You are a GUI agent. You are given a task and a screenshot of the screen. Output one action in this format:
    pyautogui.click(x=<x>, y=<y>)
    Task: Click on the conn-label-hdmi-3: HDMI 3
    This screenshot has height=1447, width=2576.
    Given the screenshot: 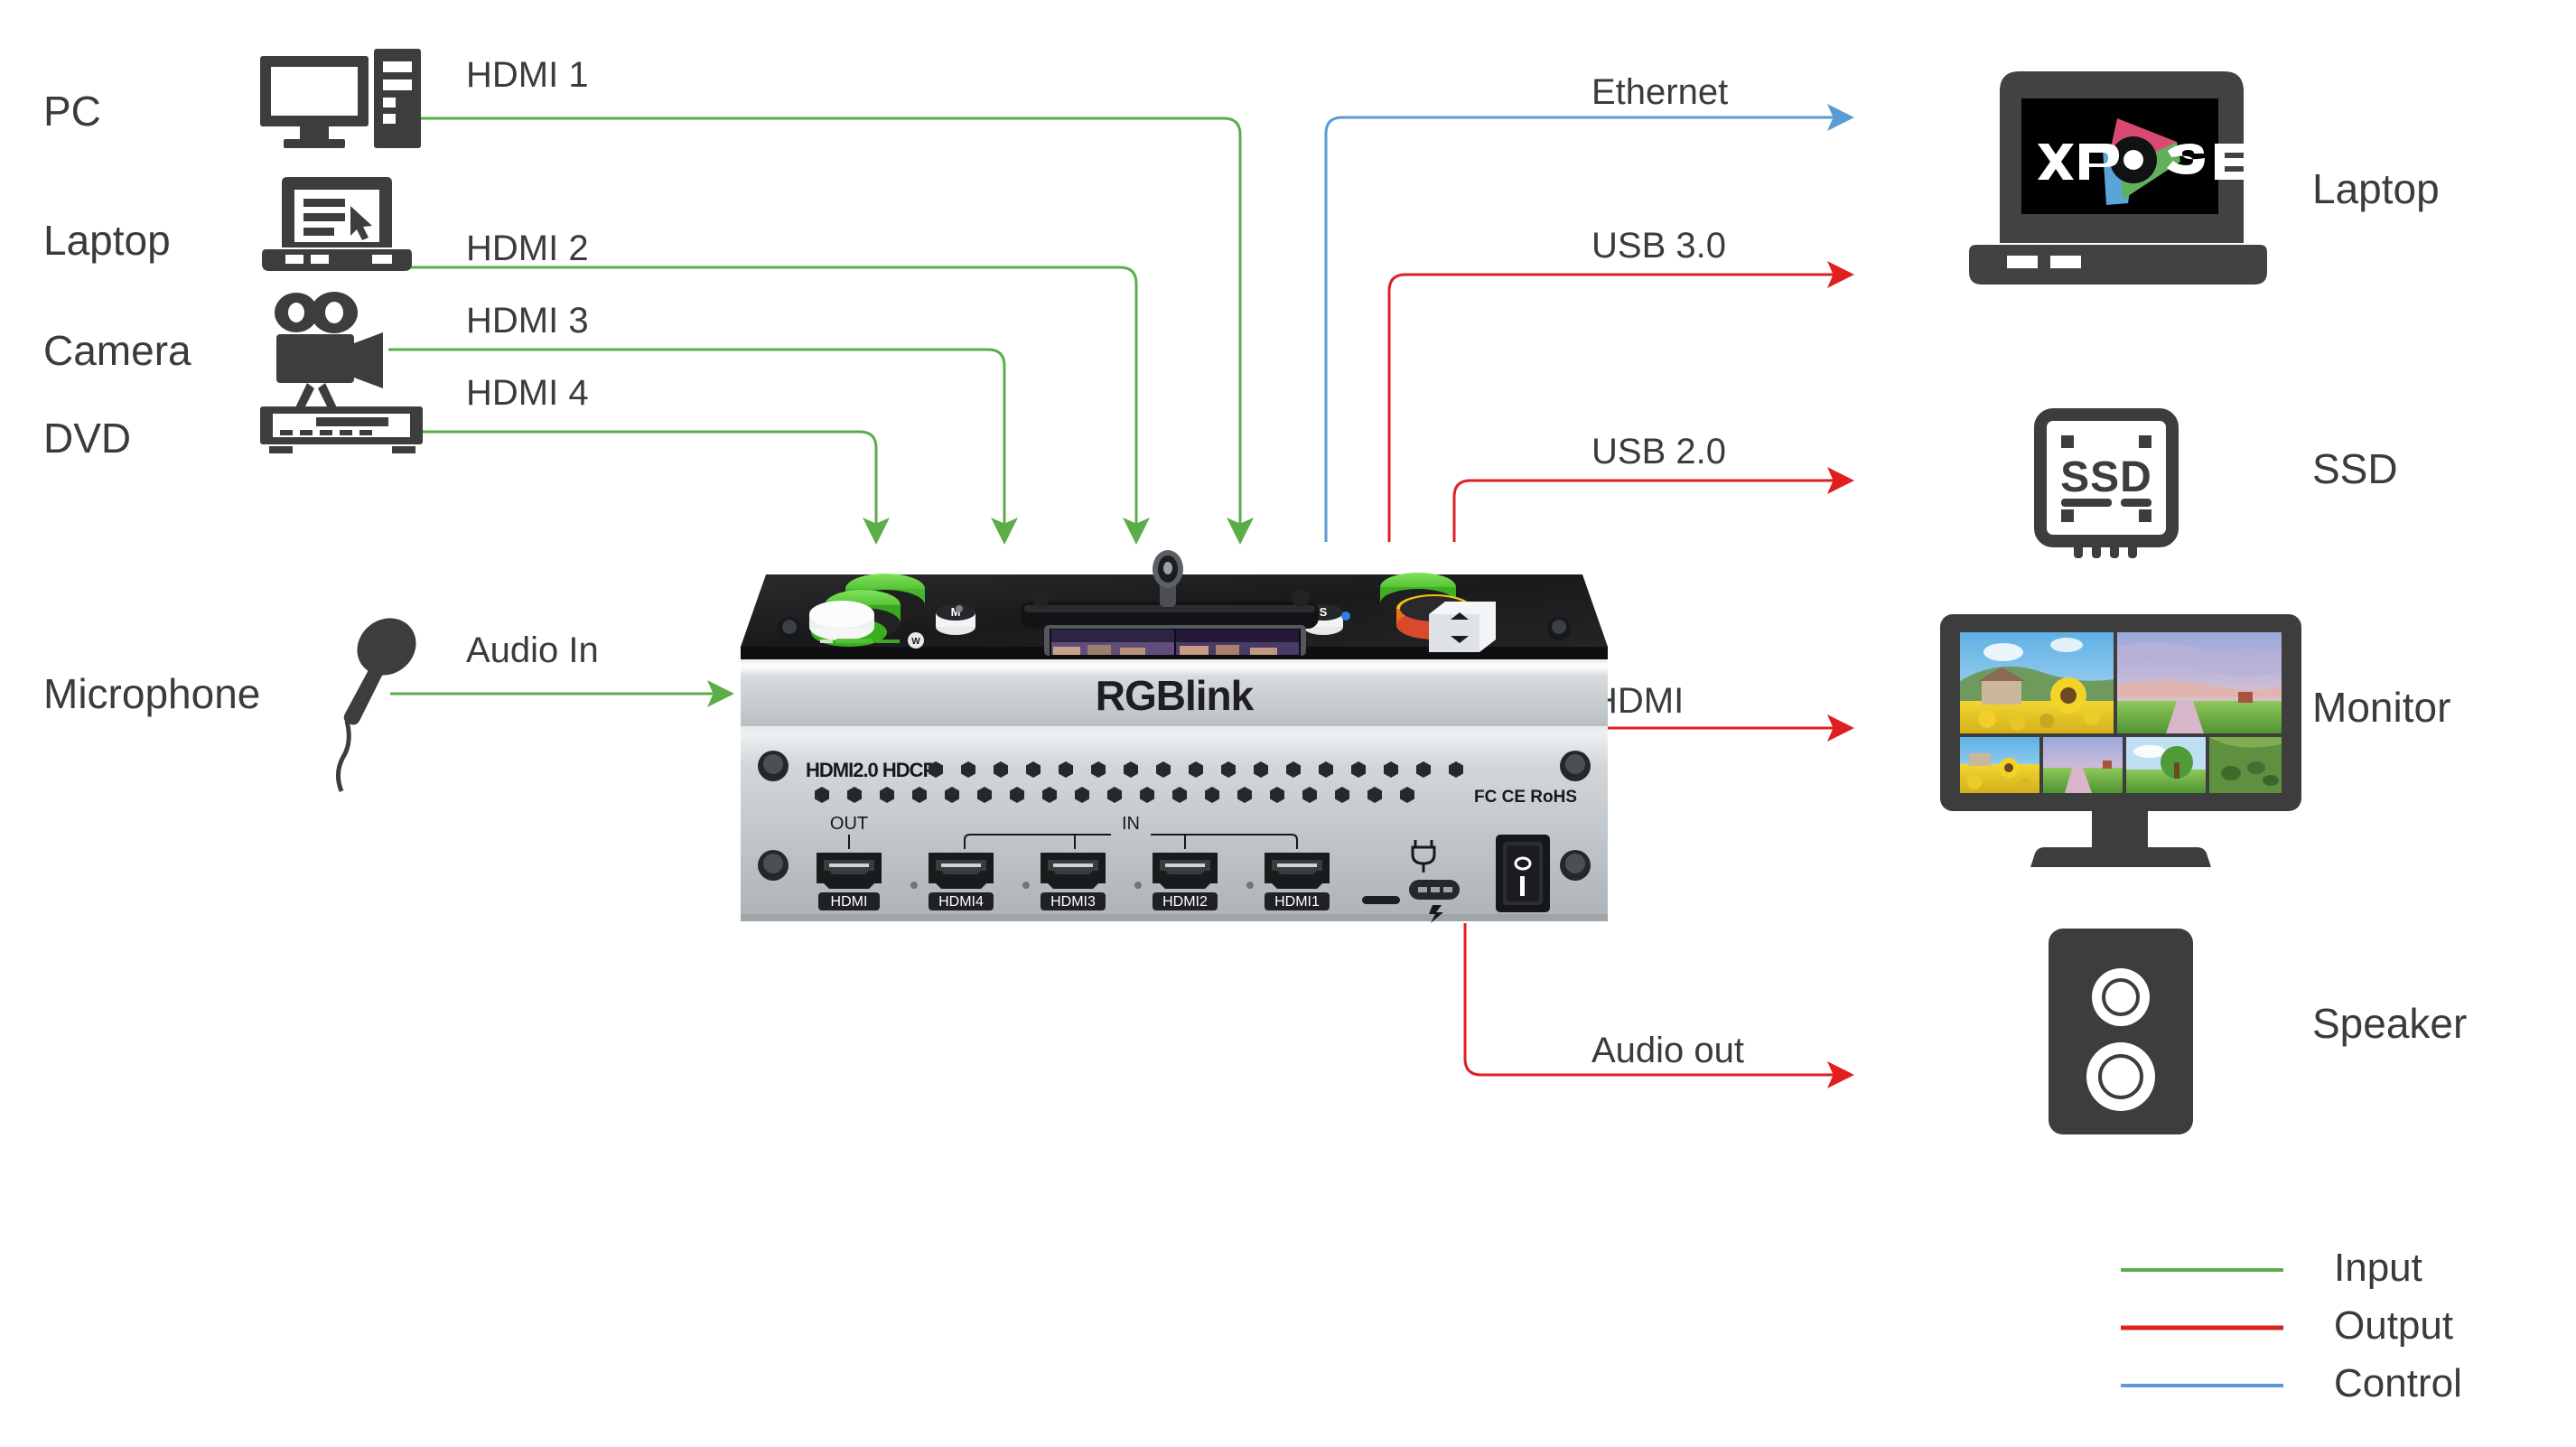 What is the action you would take?
    pyautogui.click(x=528, y=321)
    